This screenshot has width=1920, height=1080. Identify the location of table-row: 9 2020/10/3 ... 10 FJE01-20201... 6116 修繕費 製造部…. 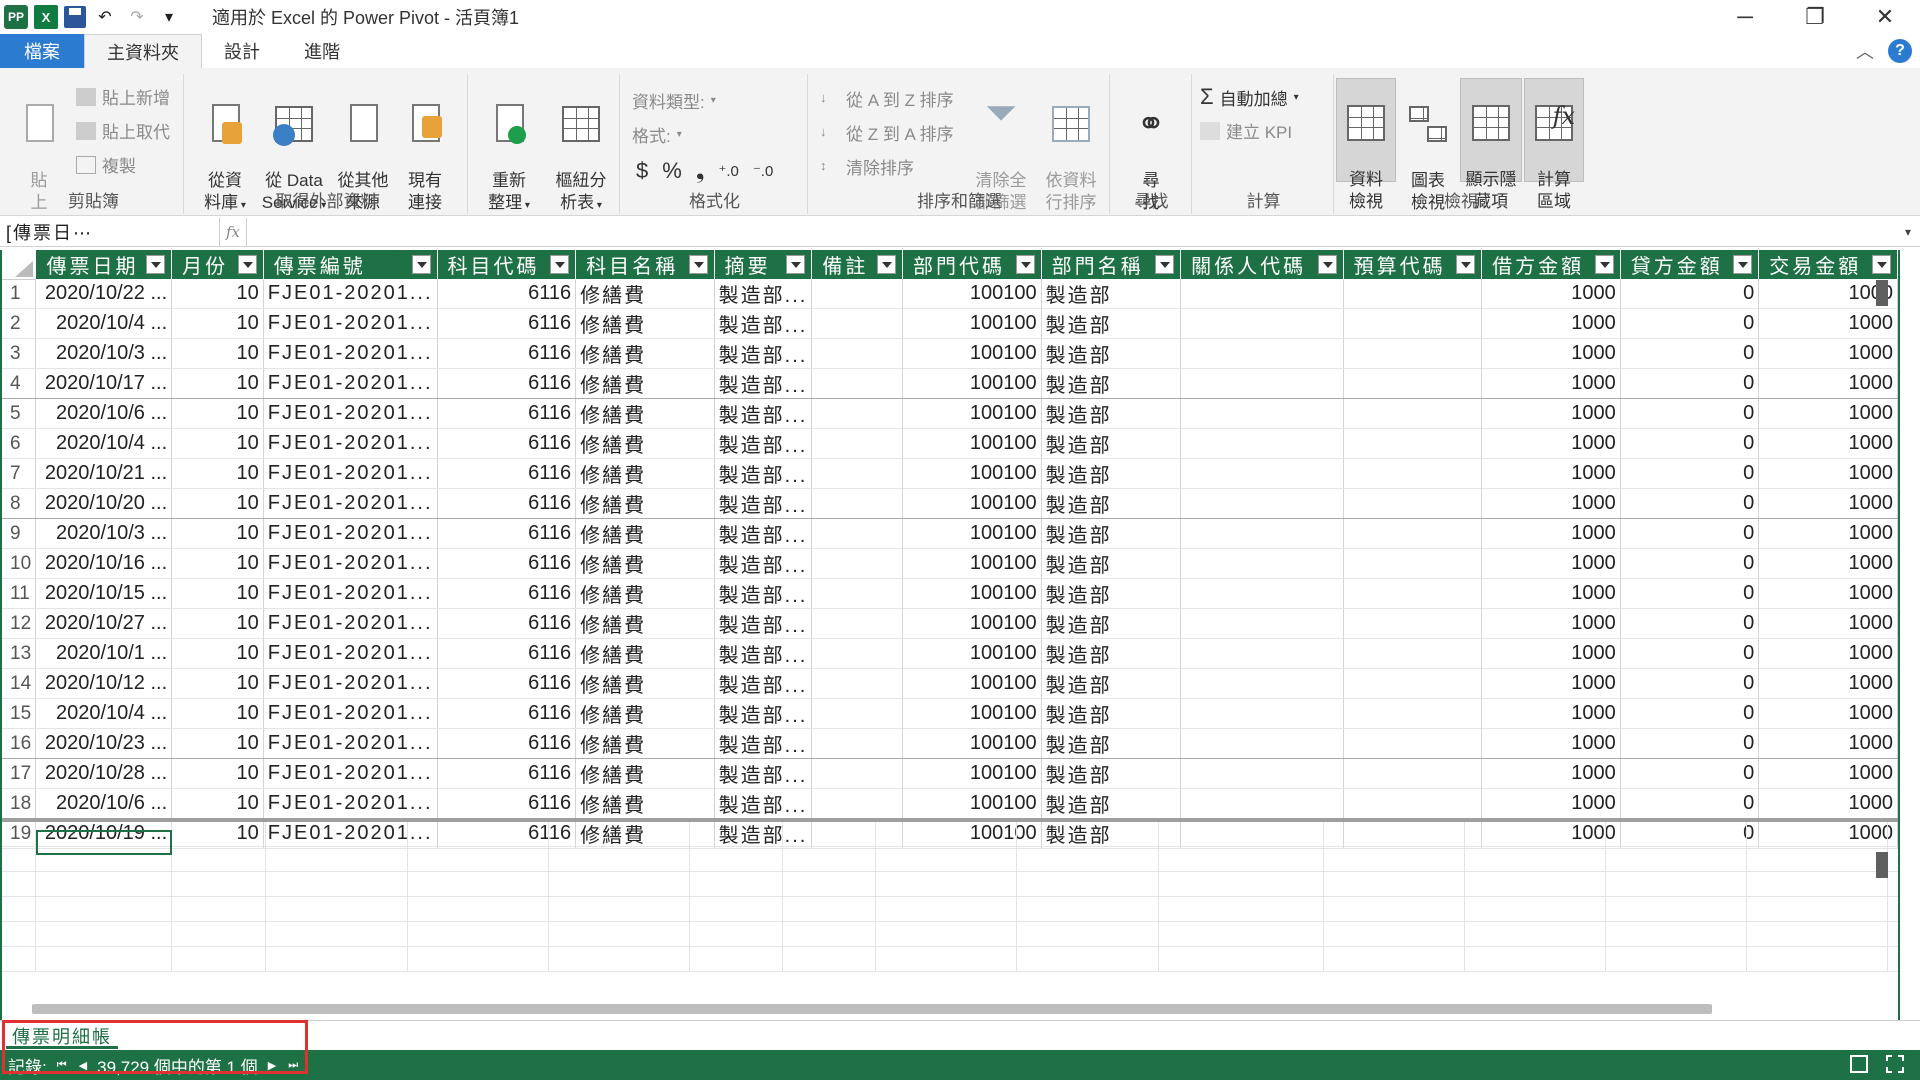
(950, 533).